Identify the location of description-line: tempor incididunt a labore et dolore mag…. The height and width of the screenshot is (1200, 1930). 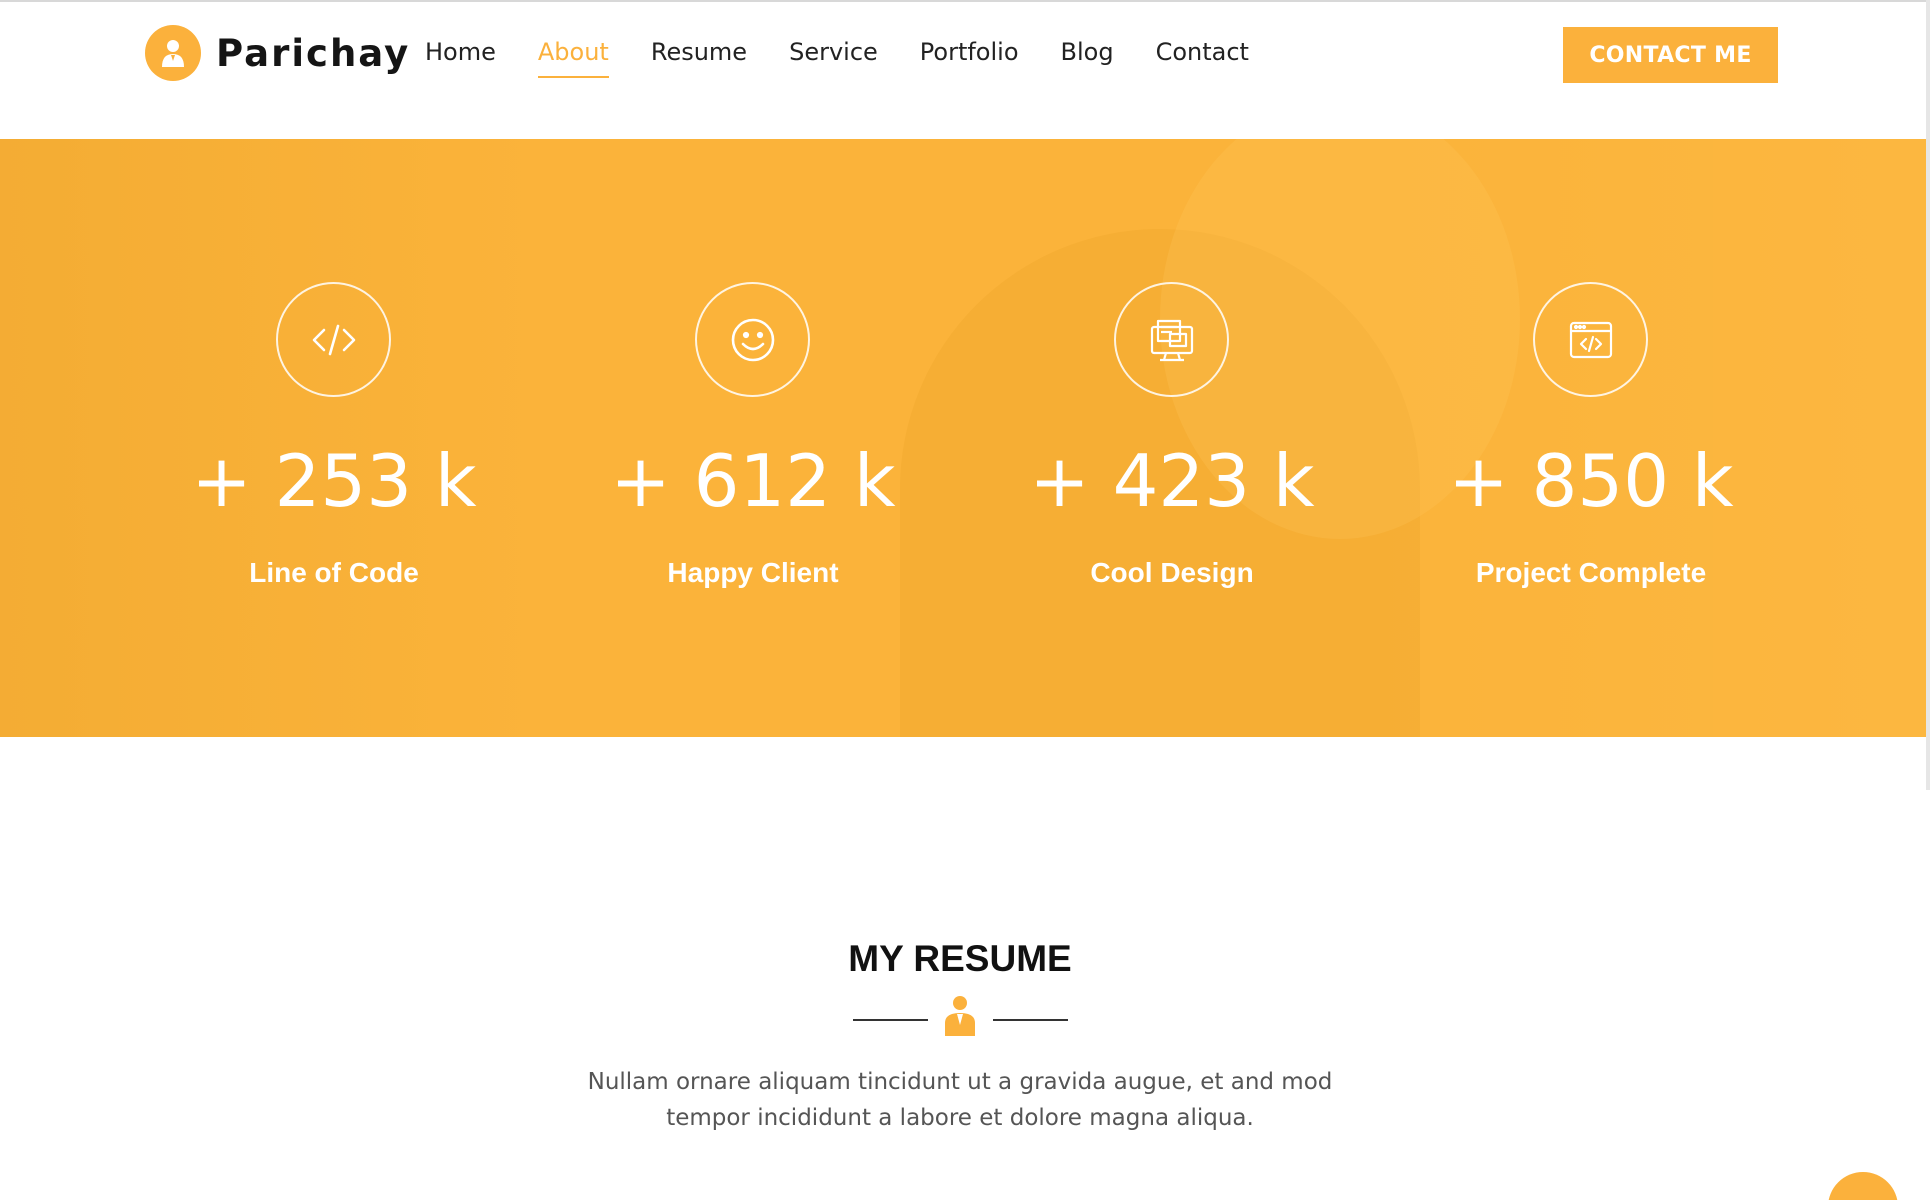
(960, 1118).